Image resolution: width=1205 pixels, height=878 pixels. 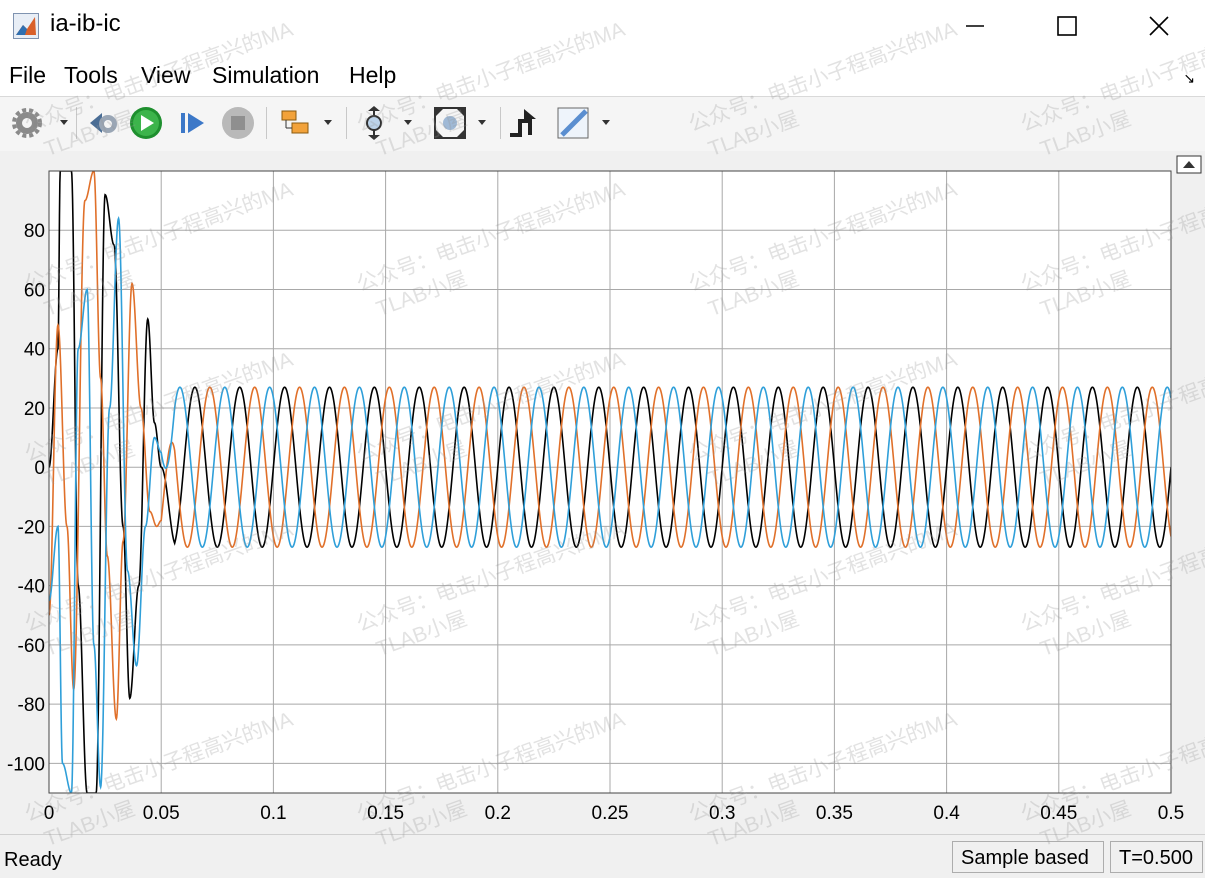 I want to click on zoom-button, so click(x=389, y=123).